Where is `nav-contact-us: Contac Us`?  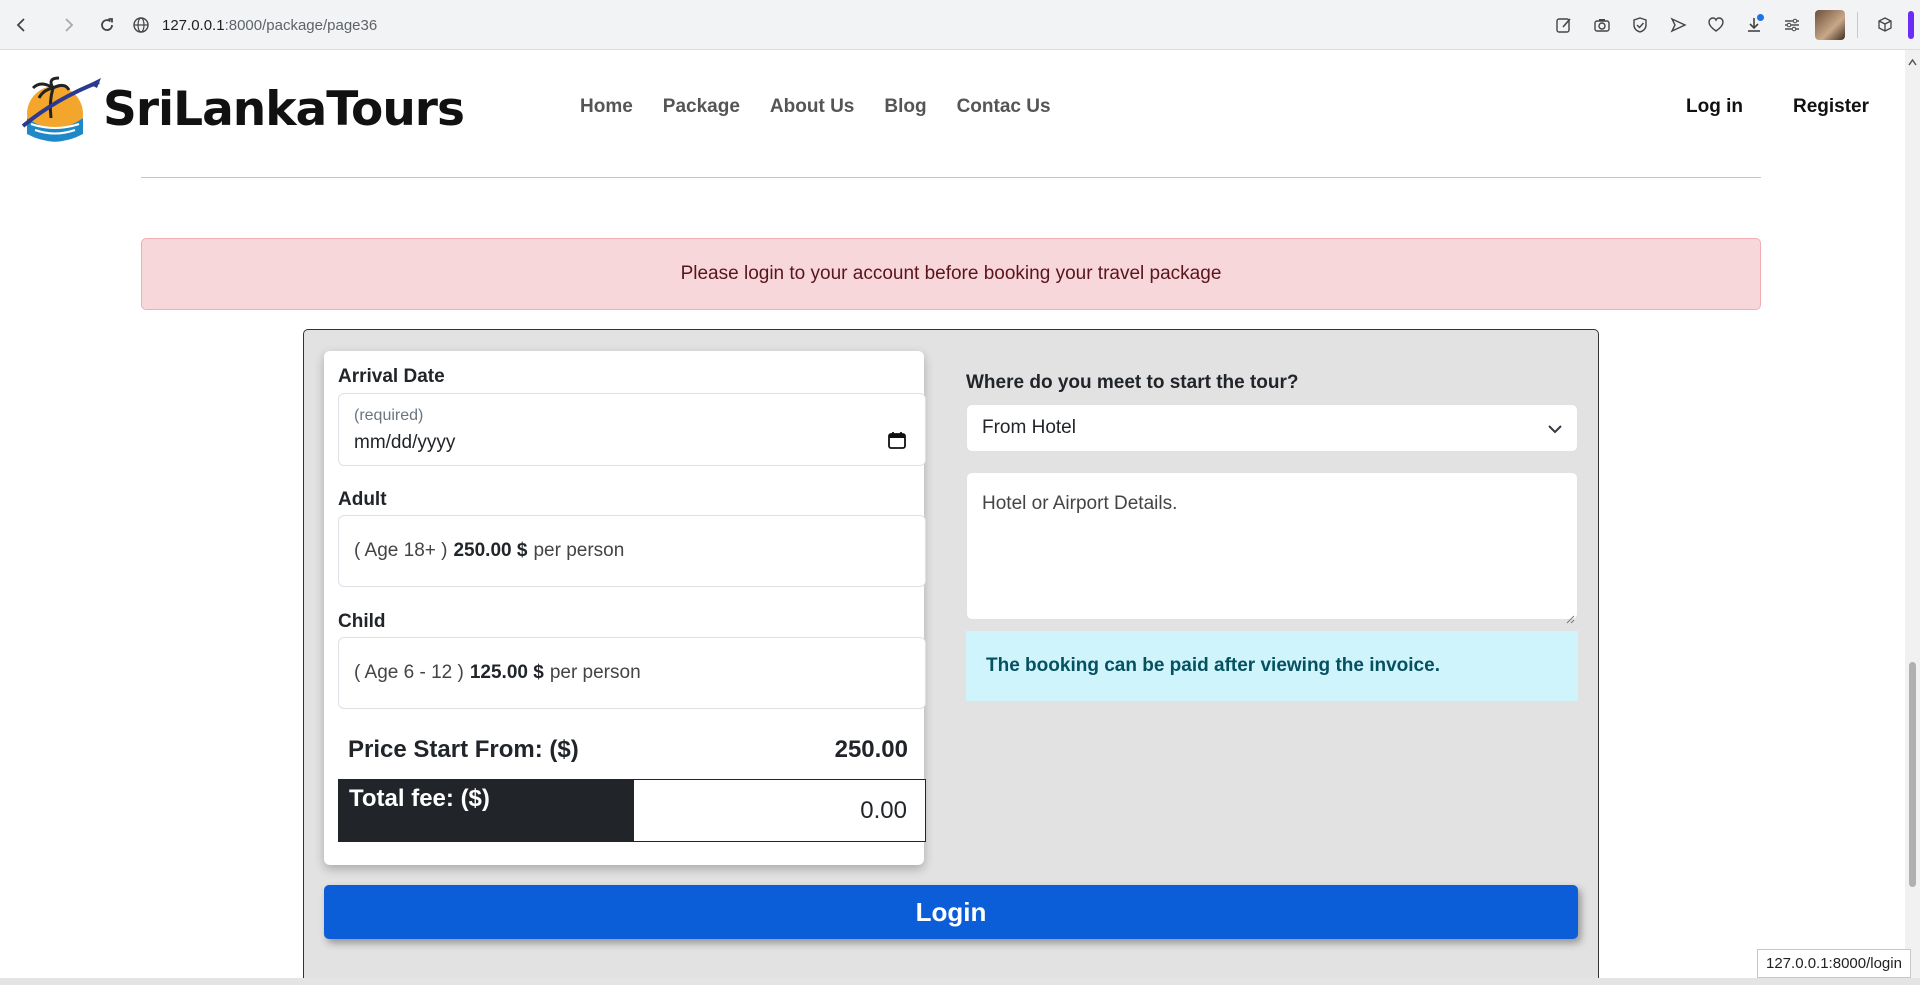
nav-contact-us: Contac Us is located at coordinates (1004, 107).